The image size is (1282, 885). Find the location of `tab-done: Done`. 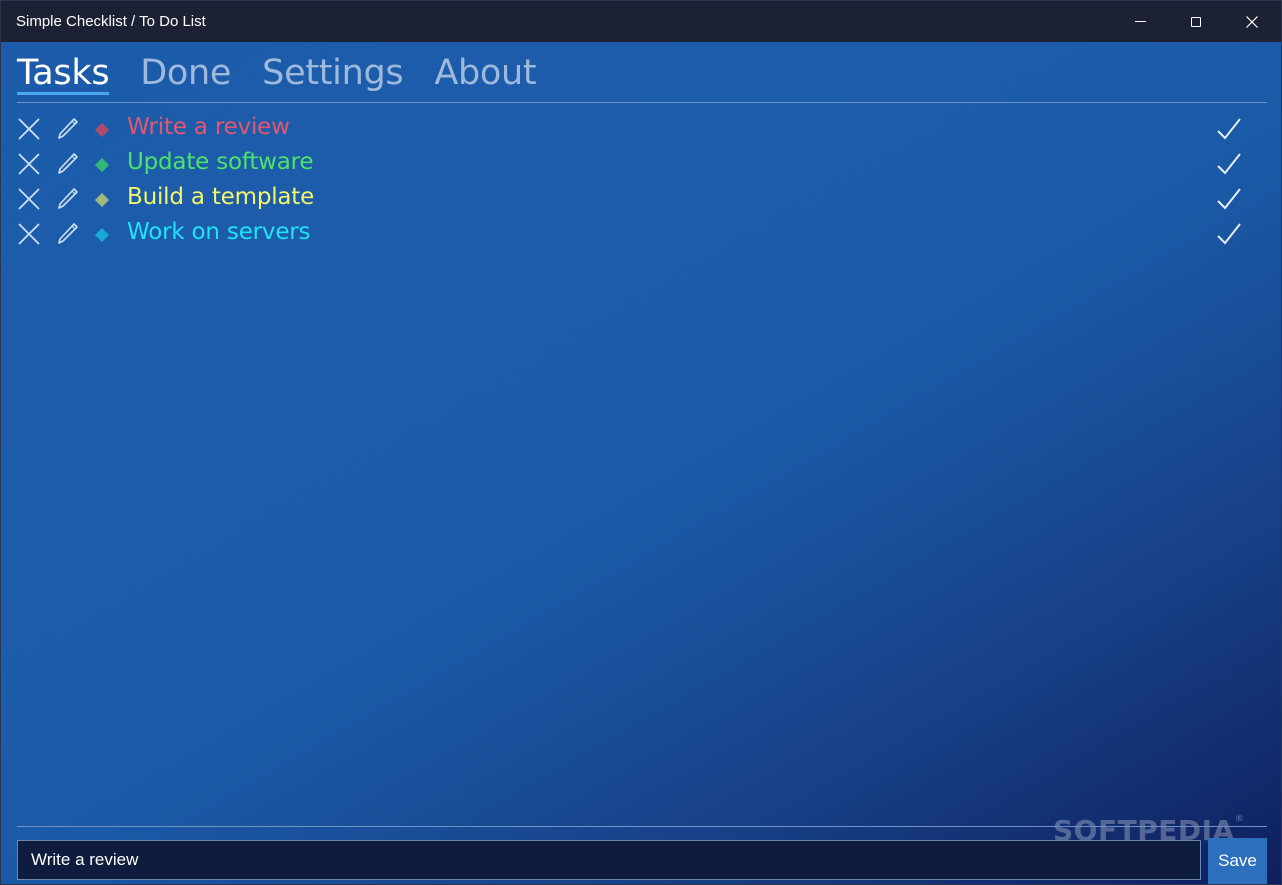

tab-done: Done is located at coordinates (185, 76).